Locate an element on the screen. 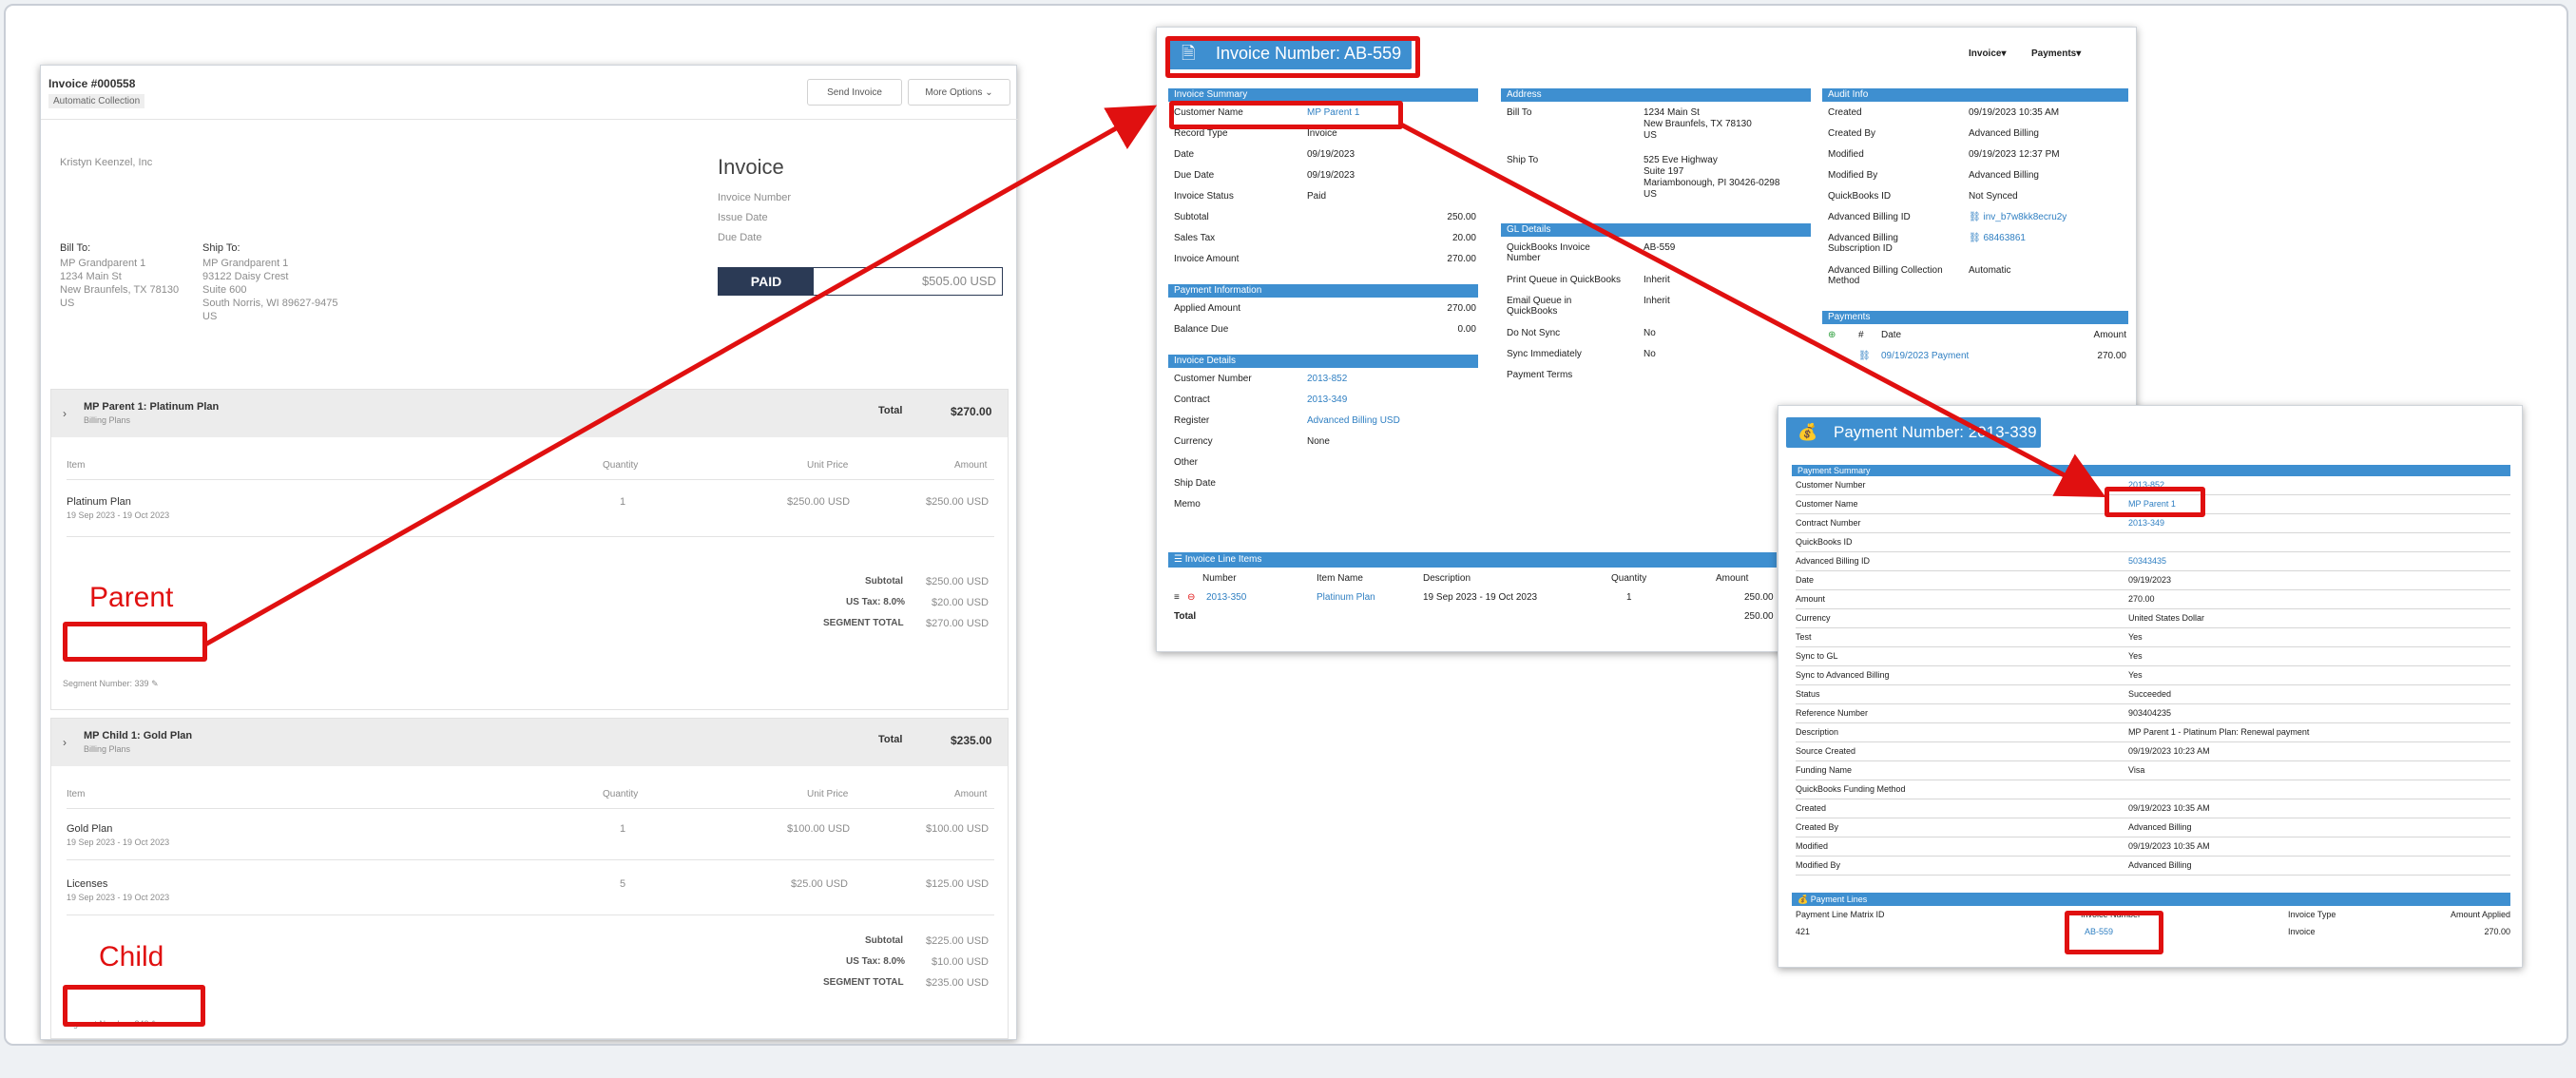 The image size is (2576, 1078). customer-to-payment-arrow is located at coordinates (1751, 309).